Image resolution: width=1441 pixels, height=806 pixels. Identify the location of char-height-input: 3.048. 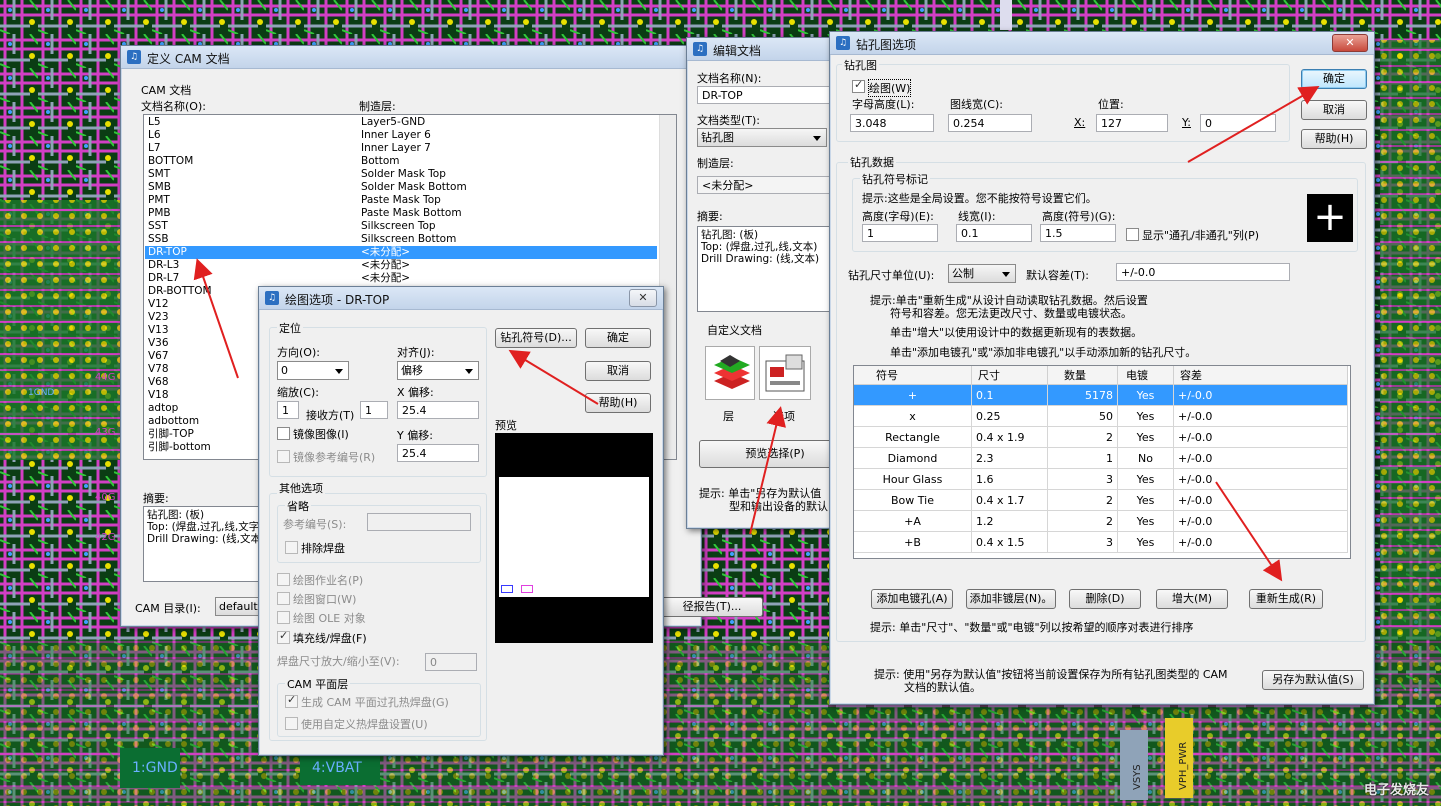
(892, 123).